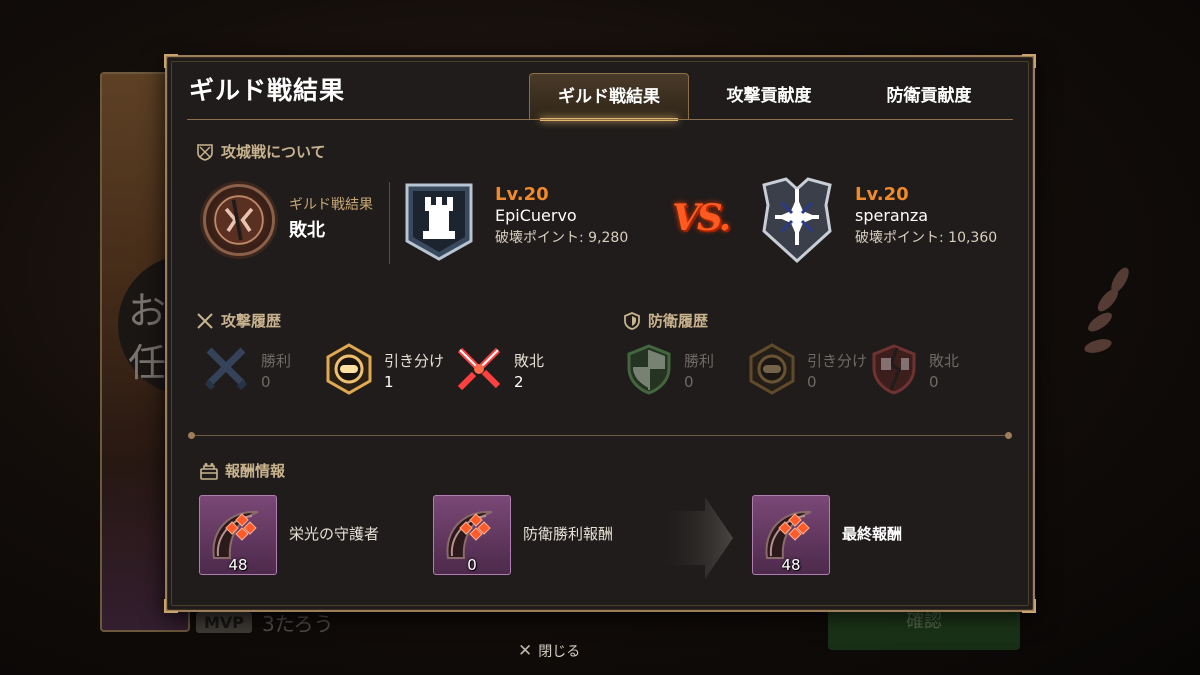  What do you see at coordinates (536, 215) in the screenshot?
I see `ally-guild-name: EpiCuervo` at bounding box center [536, 215].